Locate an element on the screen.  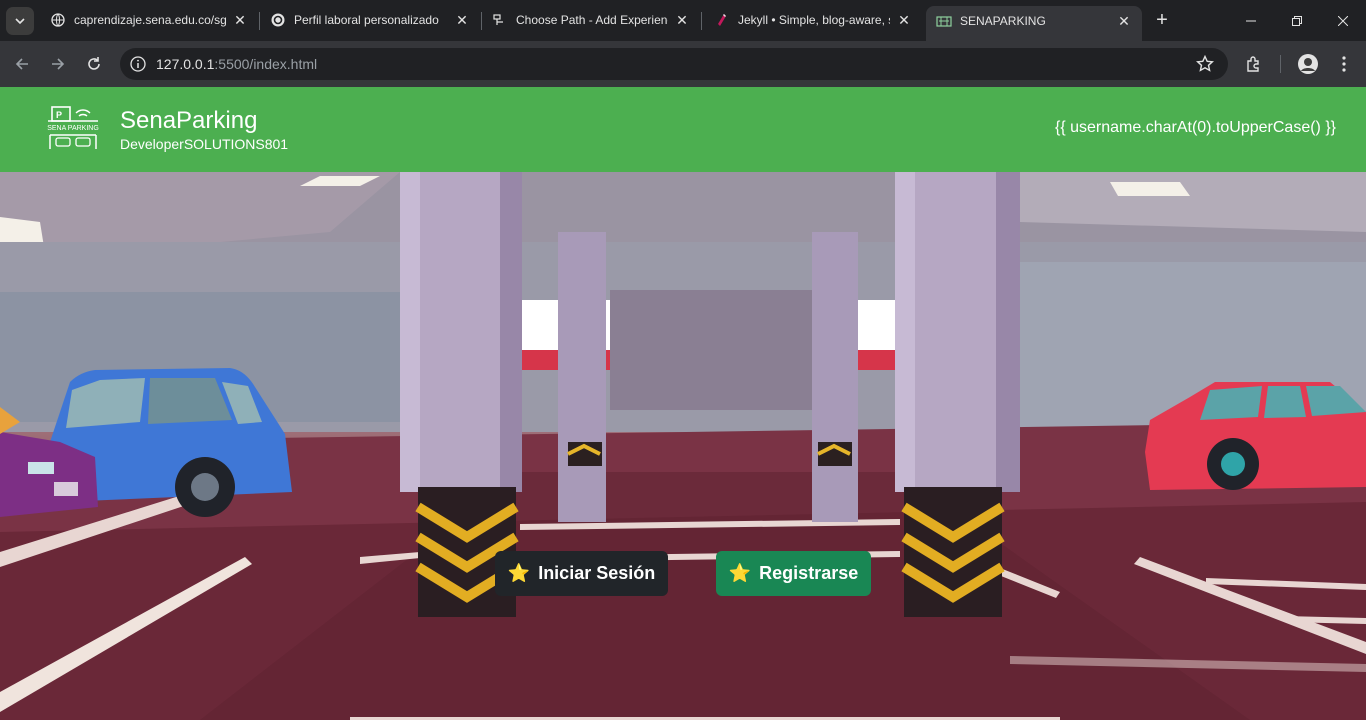
parking-logo-icon is located at coordinates (944, 21).